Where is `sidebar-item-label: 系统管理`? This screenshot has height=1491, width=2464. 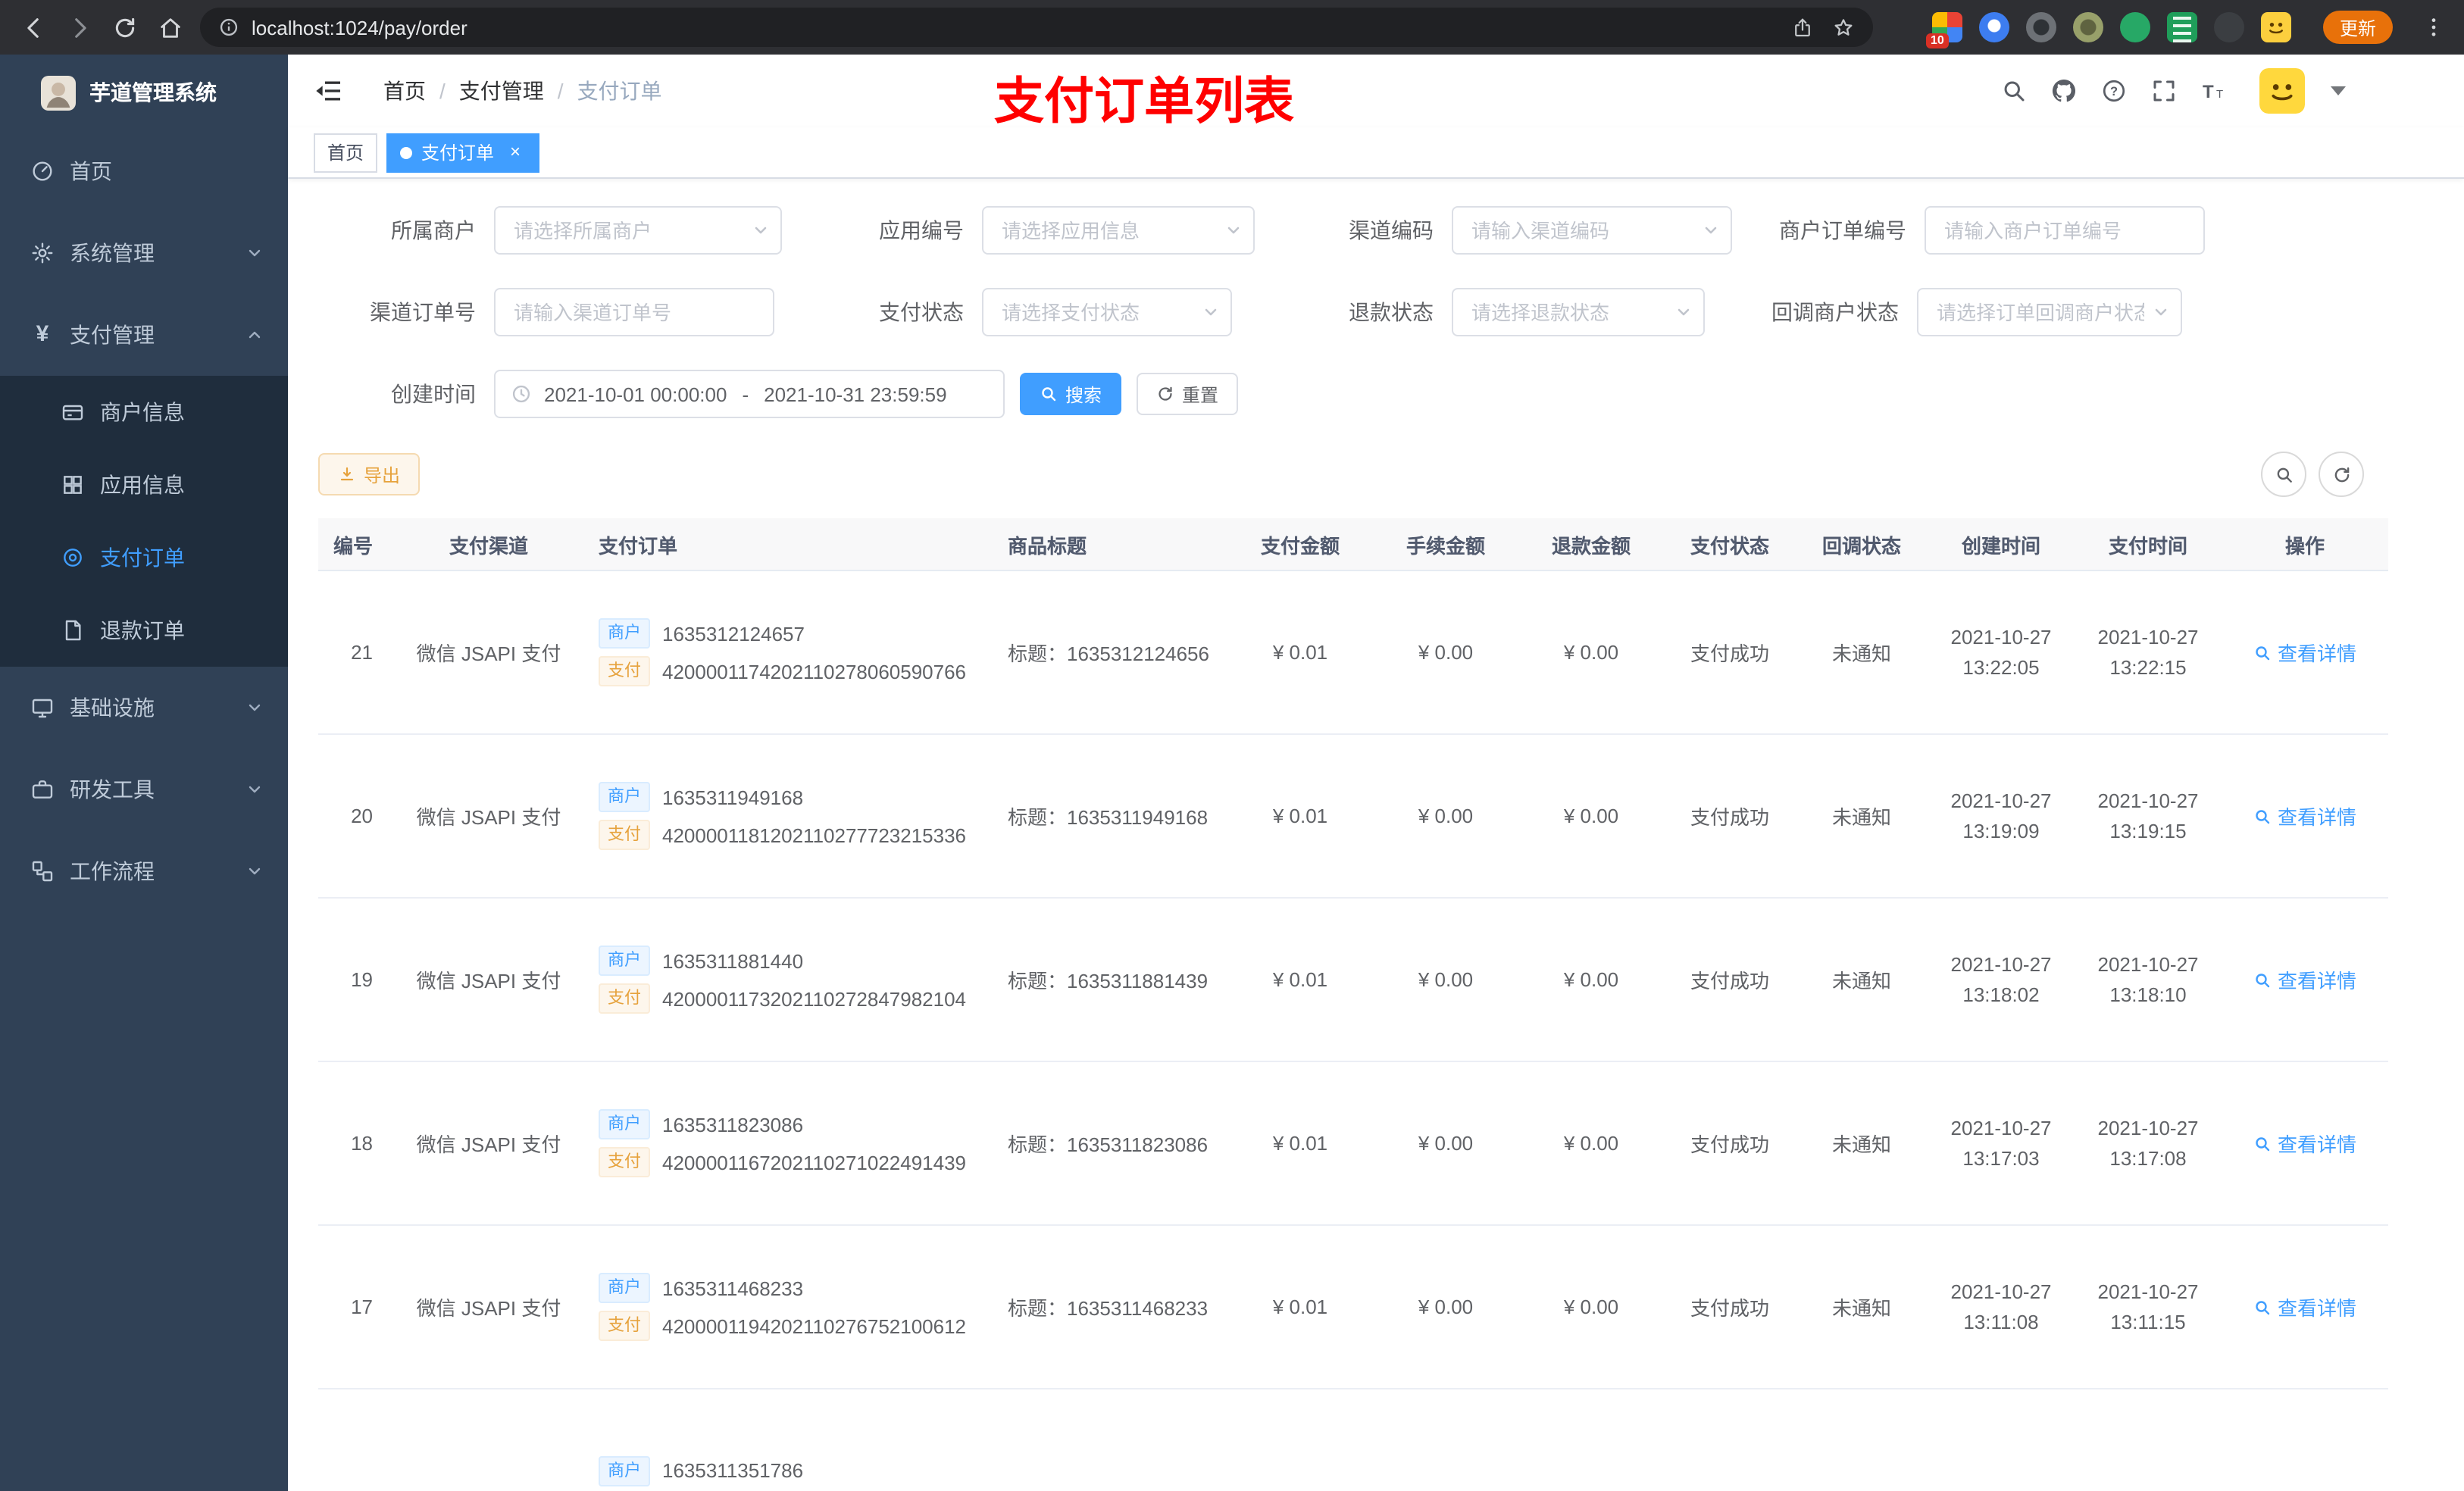
sidebar-item-label: 系统管理 is located at coordinates (112, 253).